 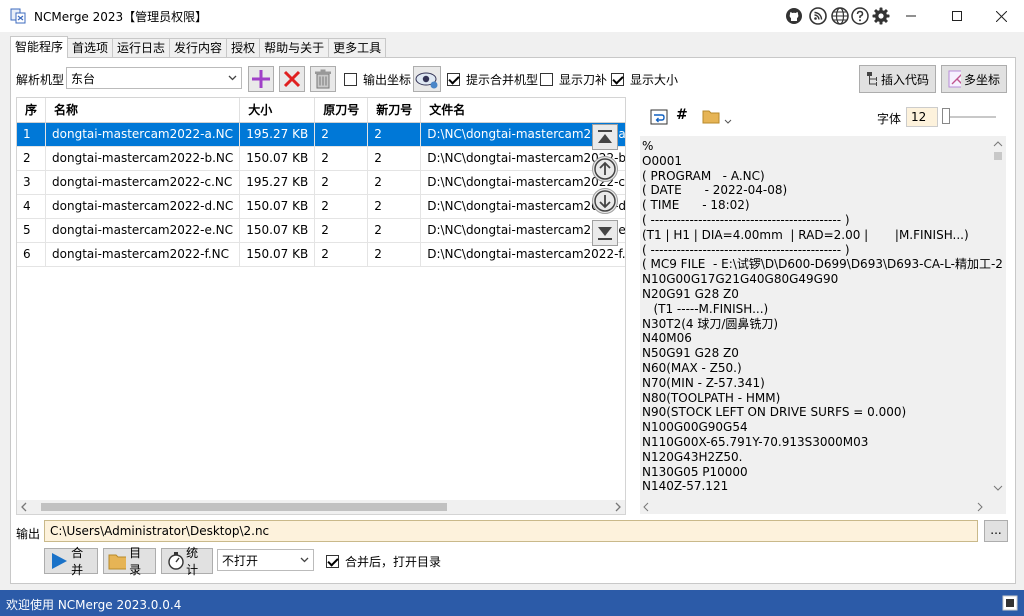 I want to click on file-list-hscroll, so click(x=321, y=507).